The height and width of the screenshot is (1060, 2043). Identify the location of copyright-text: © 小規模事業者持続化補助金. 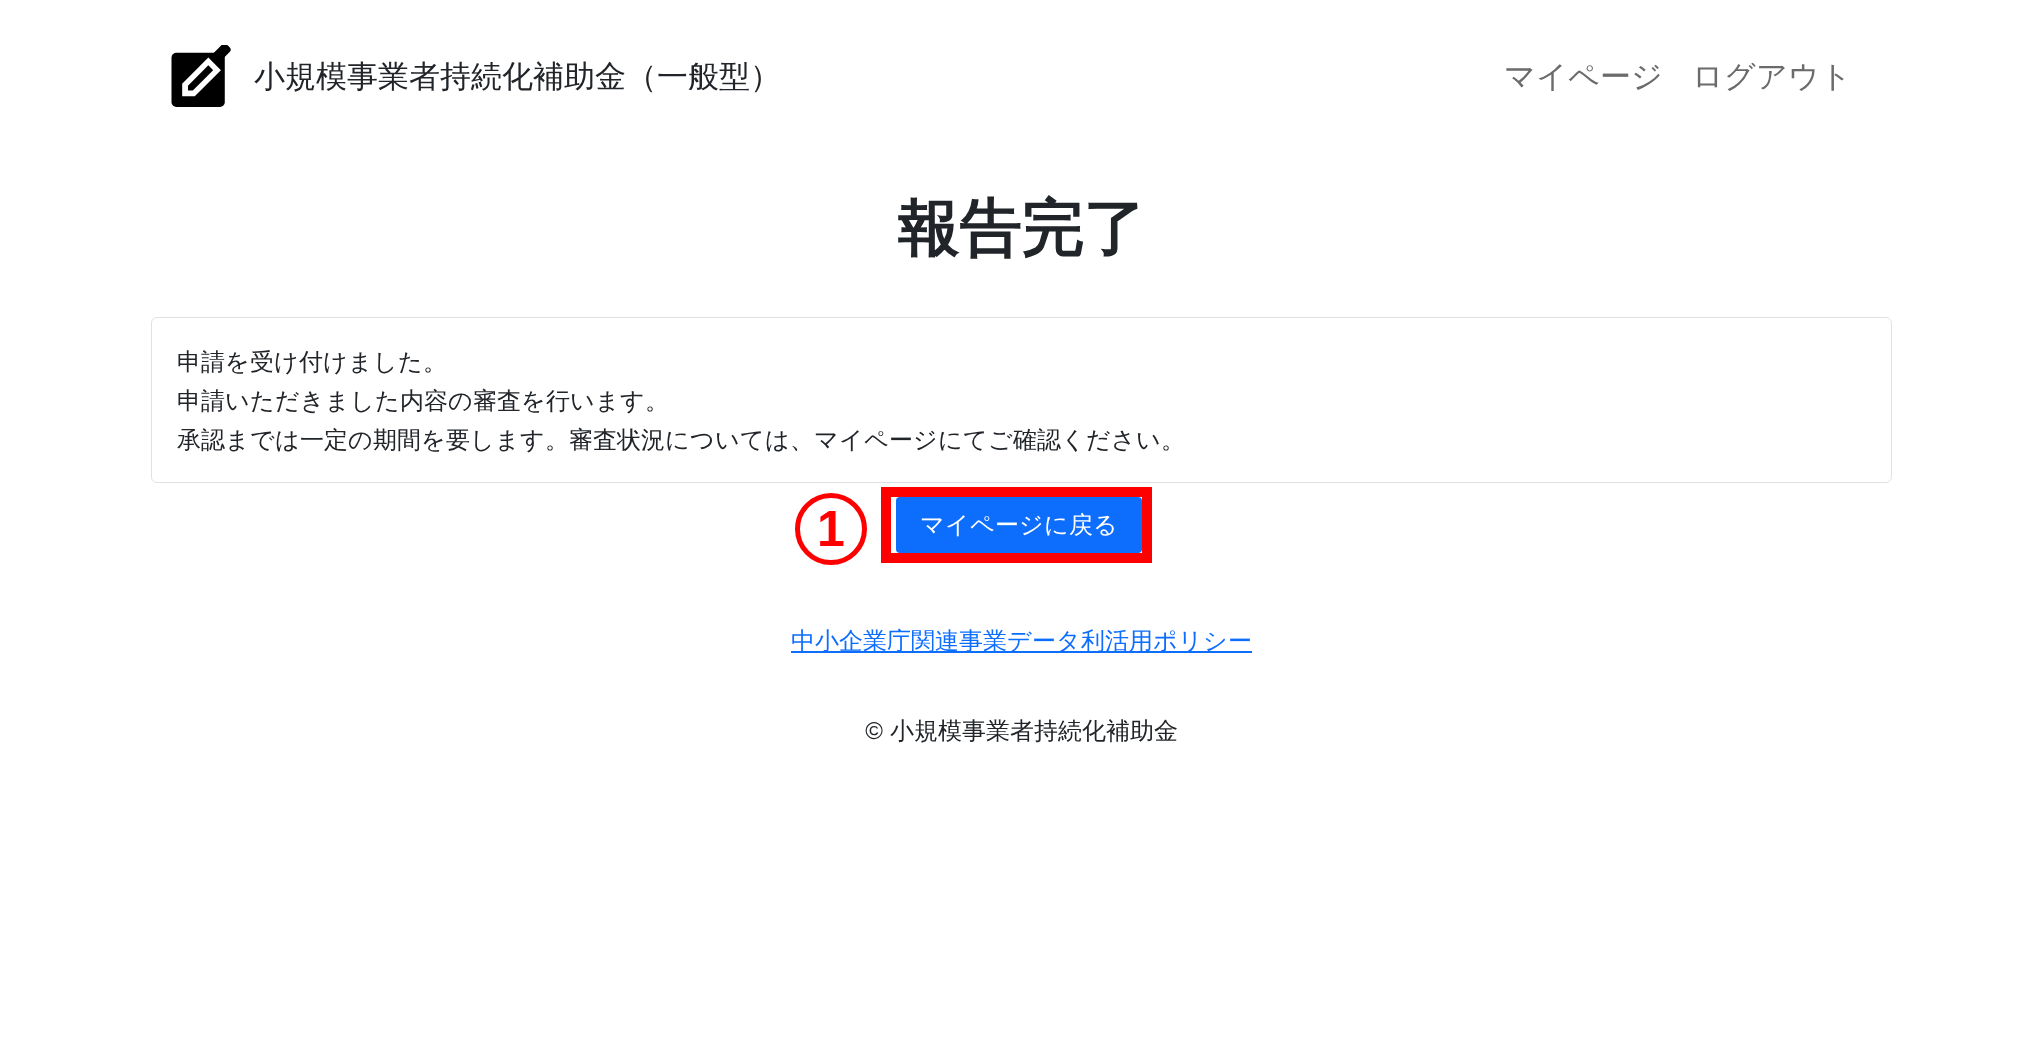
(1021, 731).